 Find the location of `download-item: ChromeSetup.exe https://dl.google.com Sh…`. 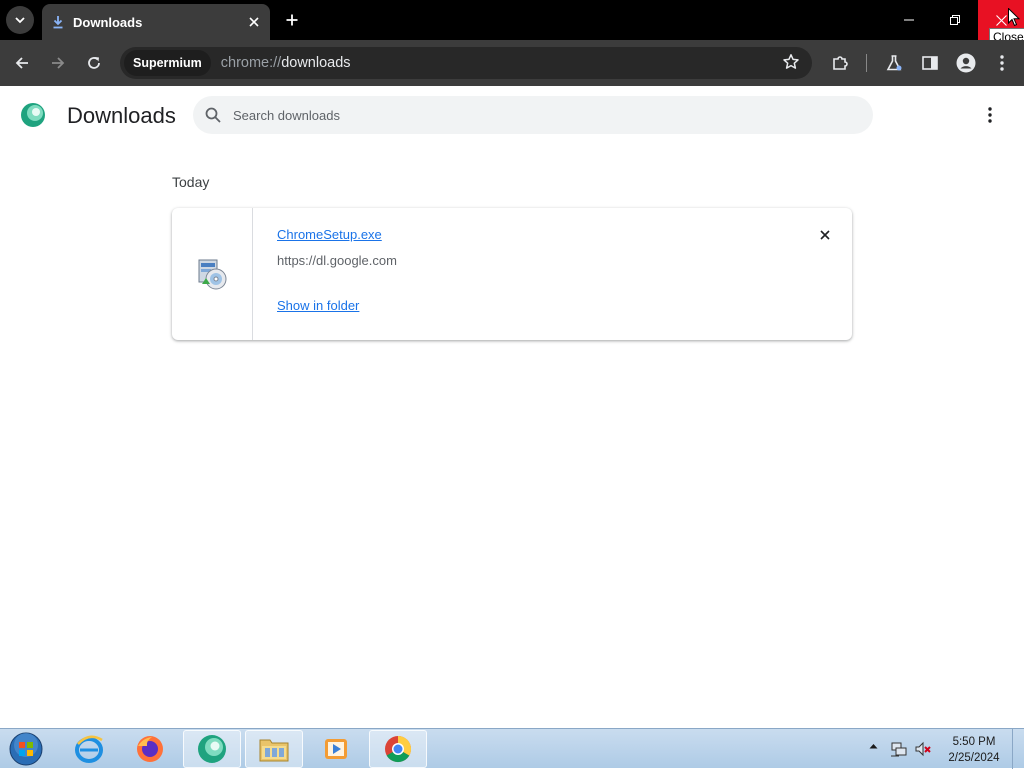

download-item: ChromeSetup.exe https://dl.google.com Sh… is located at coordinates (512, 274).